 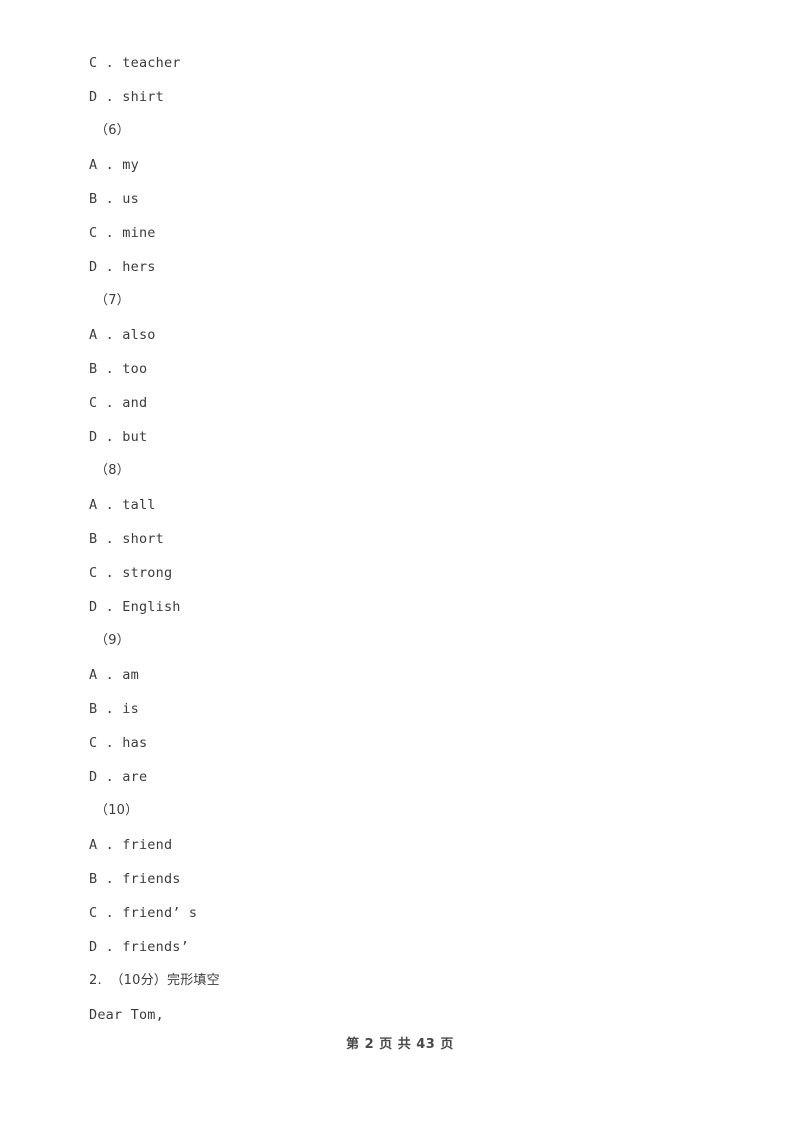 I want to click on question-number: （6）, so click(x=112, y=130).